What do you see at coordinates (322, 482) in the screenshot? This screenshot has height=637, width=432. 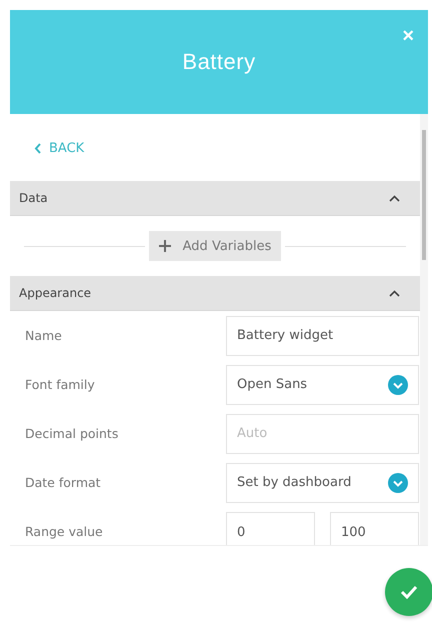 I see `select-field: Set by dashboard` at bounding box center [322, 482].